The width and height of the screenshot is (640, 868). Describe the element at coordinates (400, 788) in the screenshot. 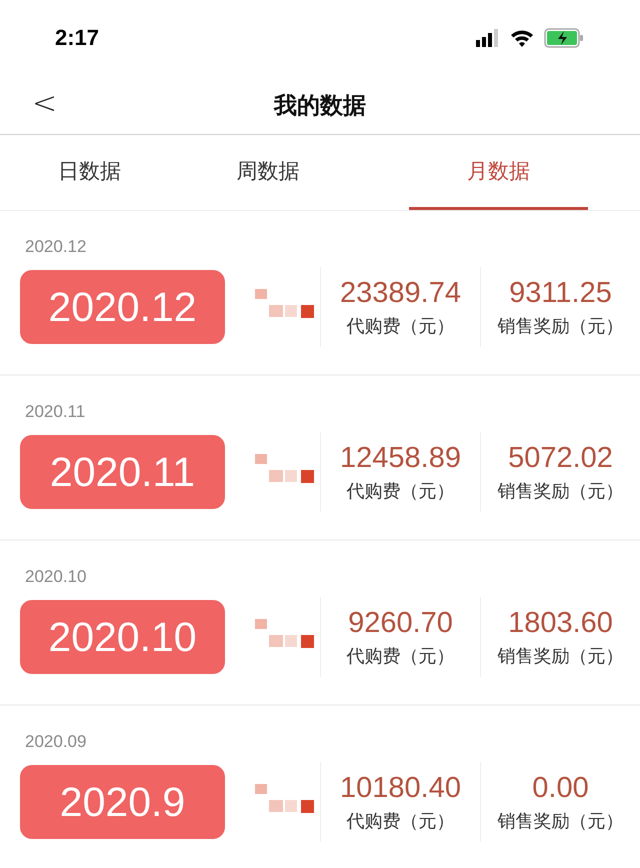

I see `fee-value: 10180.40` at that location.